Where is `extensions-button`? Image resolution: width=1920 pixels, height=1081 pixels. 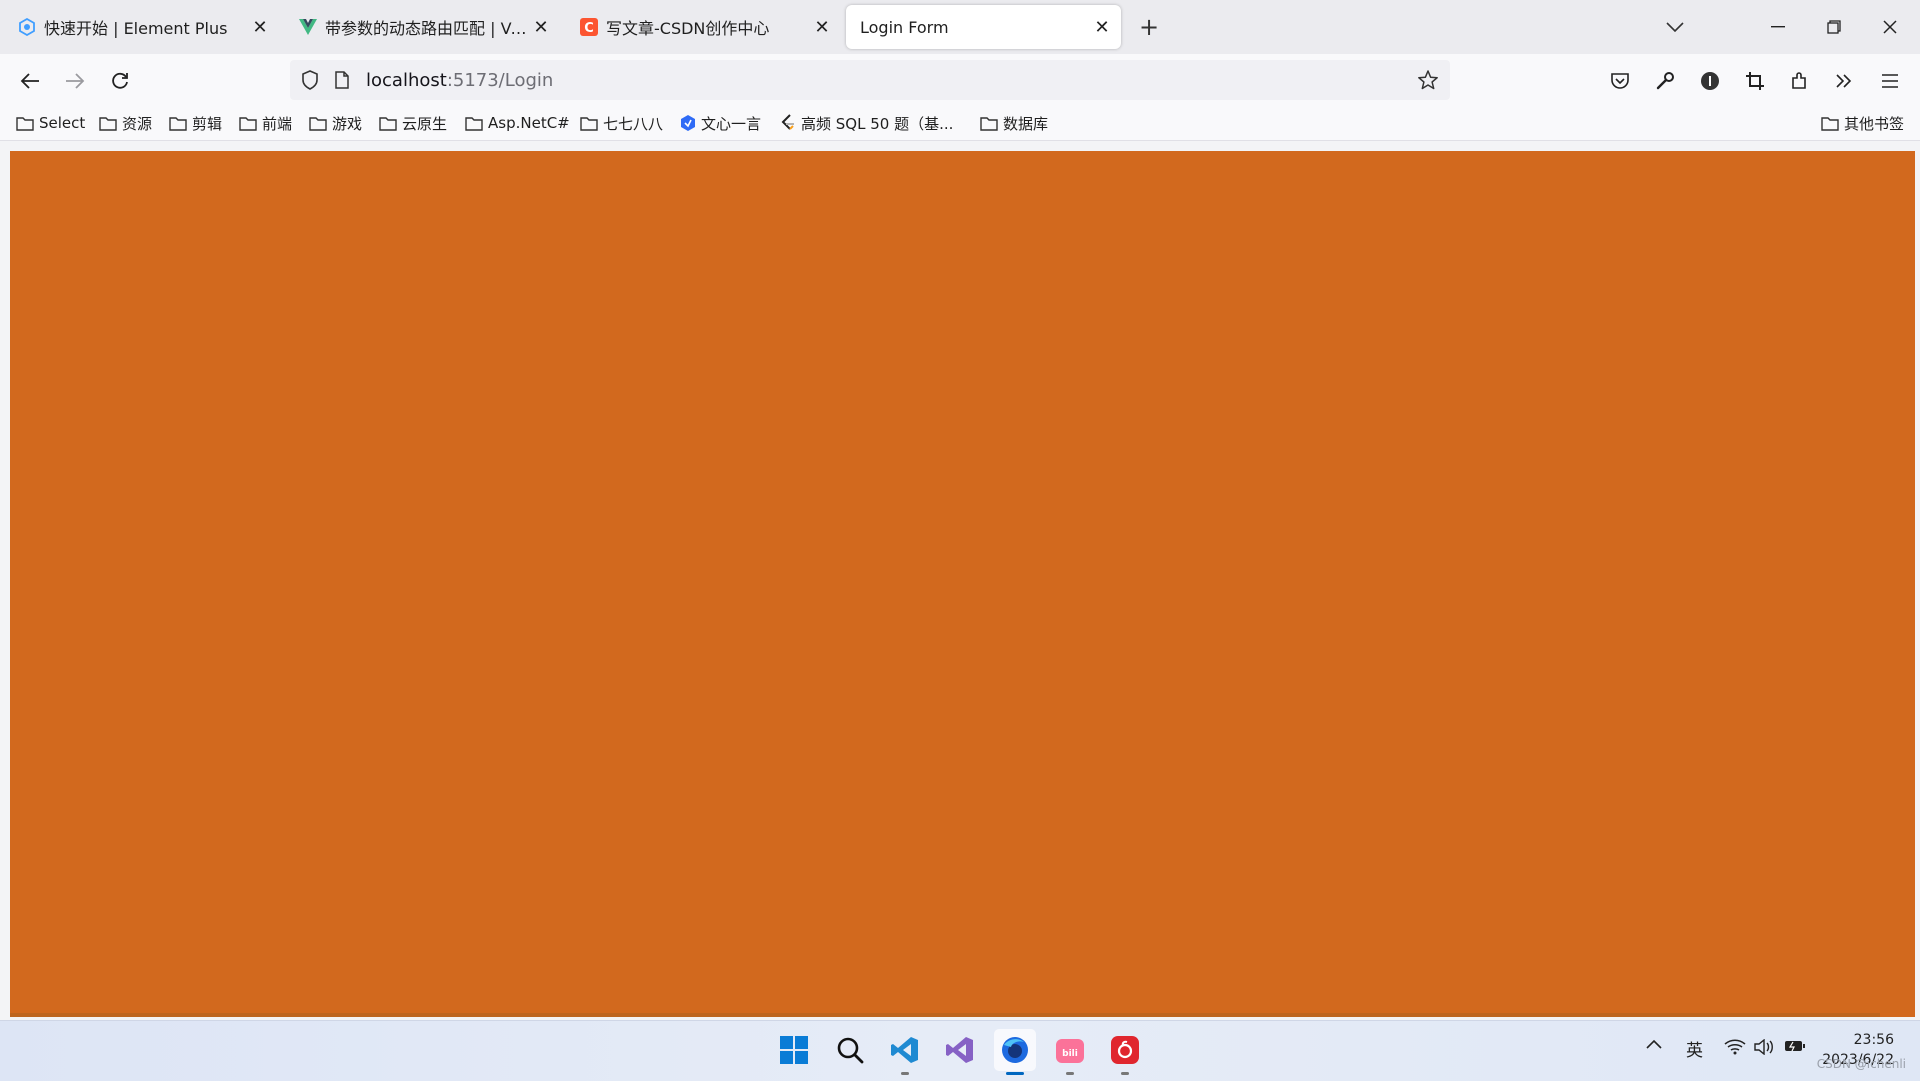
extensions-button is located at coordinates (1800, 81).